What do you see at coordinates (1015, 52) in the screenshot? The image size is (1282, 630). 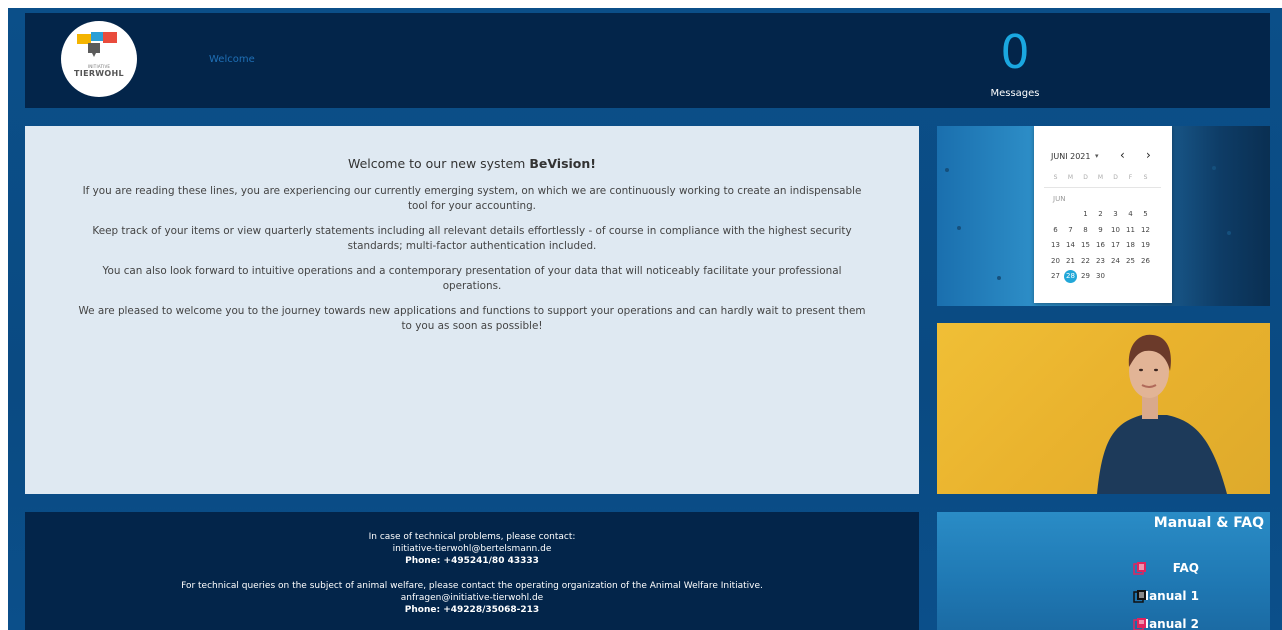 I see `messages-count: 0` at bounding box center [1015, 52].